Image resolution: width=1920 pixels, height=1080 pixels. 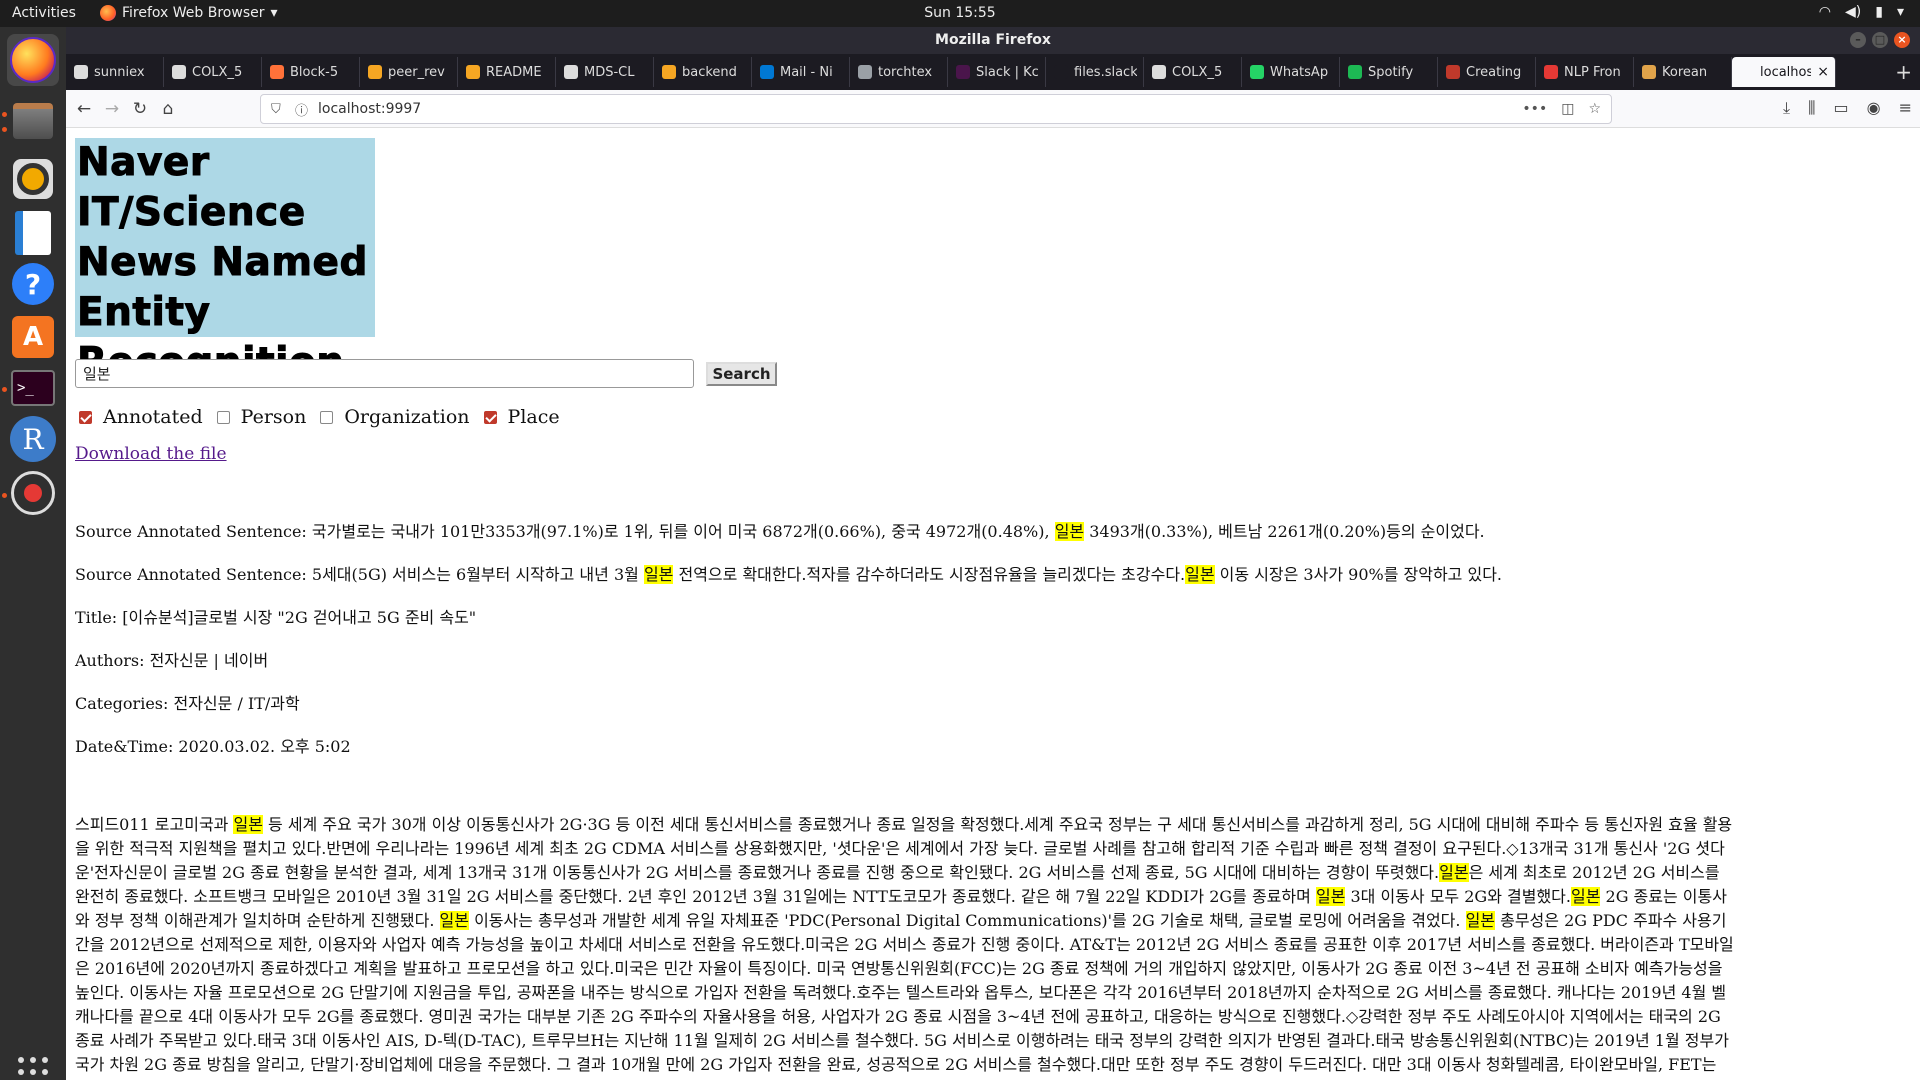 What do you see at coordinates (1784, 72) in the screenshot?
I see `tab-active: localhost ×` at bounding box center [1784, 72].